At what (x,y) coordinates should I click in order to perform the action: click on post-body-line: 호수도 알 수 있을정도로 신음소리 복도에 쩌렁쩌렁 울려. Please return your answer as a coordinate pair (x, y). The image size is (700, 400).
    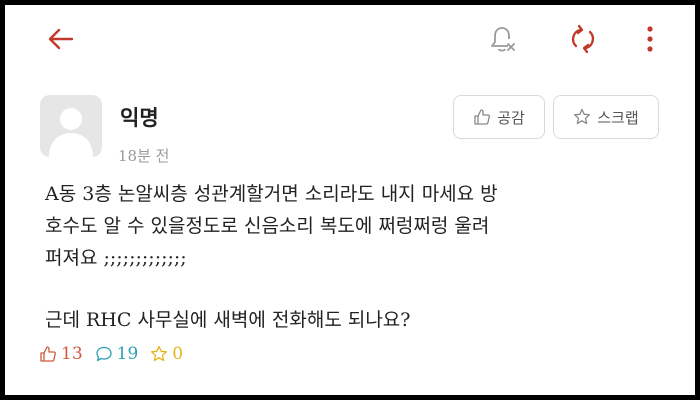
    Looking at the image, I should click on (267, 226).